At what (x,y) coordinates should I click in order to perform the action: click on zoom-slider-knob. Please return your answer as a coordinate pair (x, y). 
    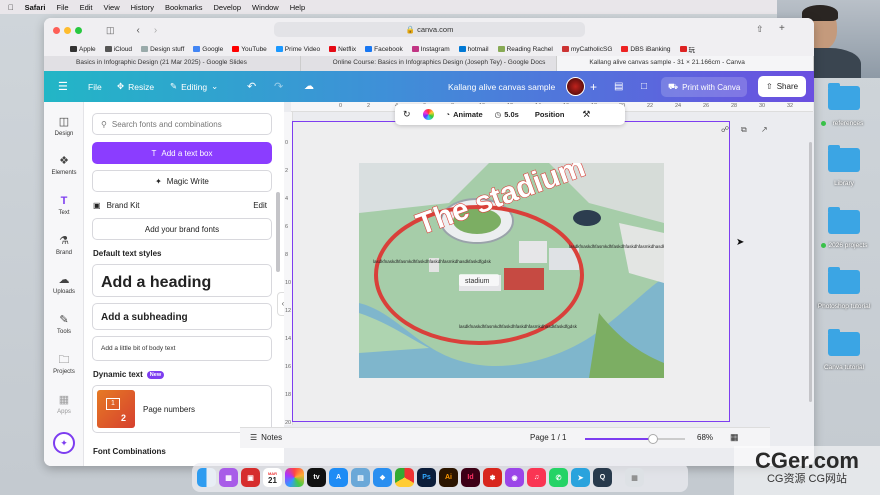
    Looking at the image, I should click on (653, 439).